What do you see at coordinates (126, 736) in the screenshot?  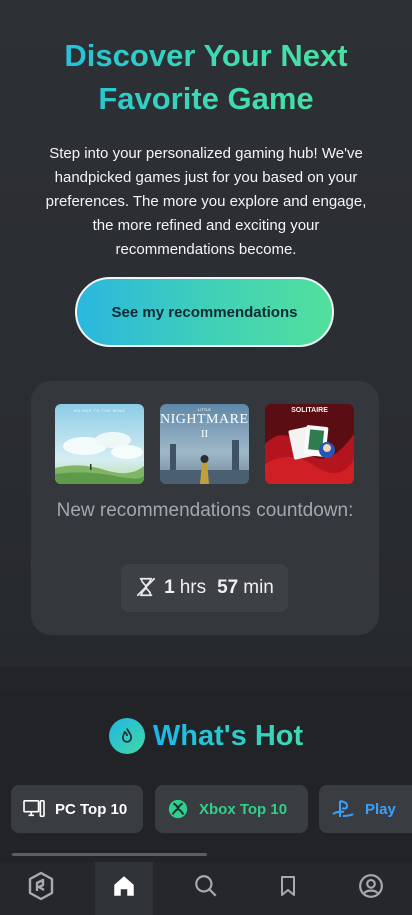 I see `flame-icon` at bounding box center [126, 736].